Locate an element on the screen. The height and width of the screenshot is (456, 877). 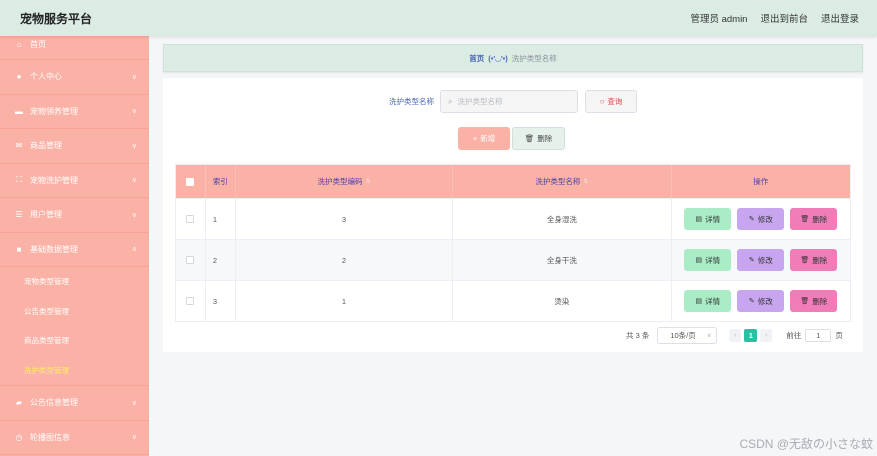
prev-page-button: ‹ is located at coordinates (735, 335).